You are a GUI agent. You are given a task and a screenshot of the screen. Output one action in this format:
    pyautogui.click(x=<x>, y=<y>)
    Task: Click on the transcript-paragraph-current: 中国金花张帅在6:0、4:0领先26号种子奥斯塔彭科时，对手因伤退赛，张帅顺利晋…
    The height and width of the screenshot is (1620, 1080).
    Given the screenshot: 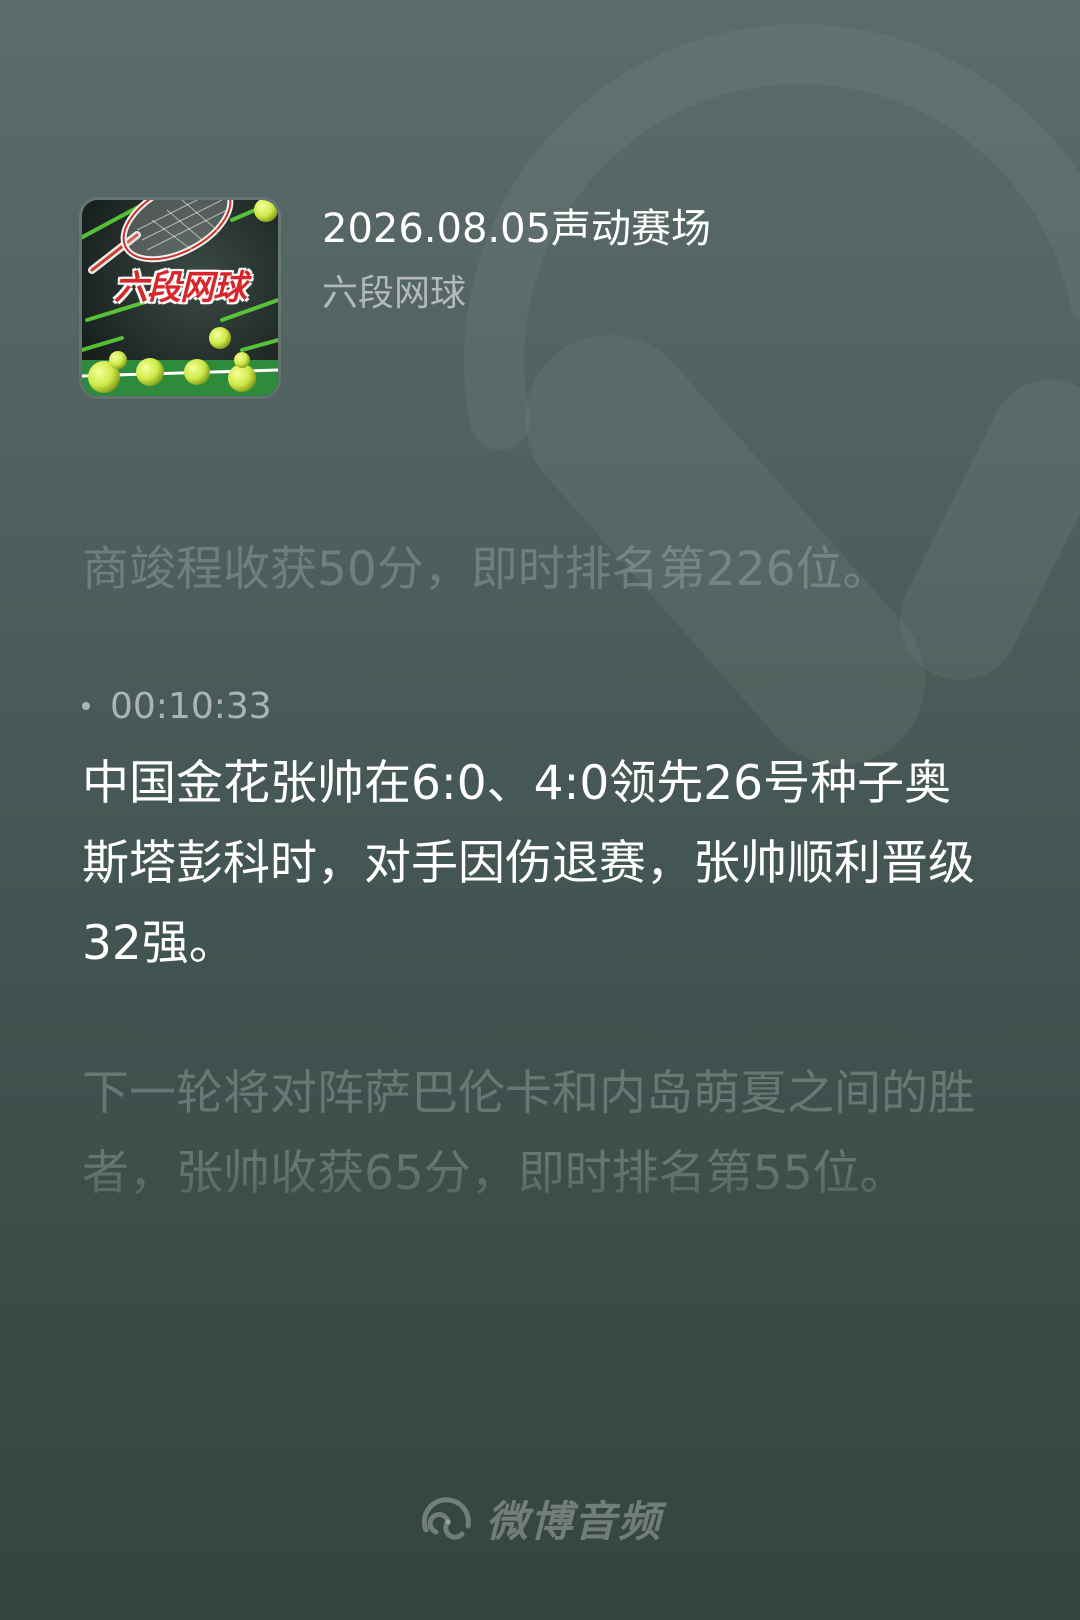 What is the action you would take?
    pyautogui.click(x=540, y=864)
    